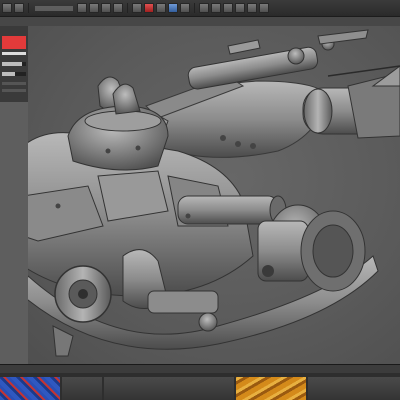 This screenshot has height=400, width=400. What do you see at coordinates (106, 8) in the screenshot?
I see `scale-icon` at bounding box center [106, 8].